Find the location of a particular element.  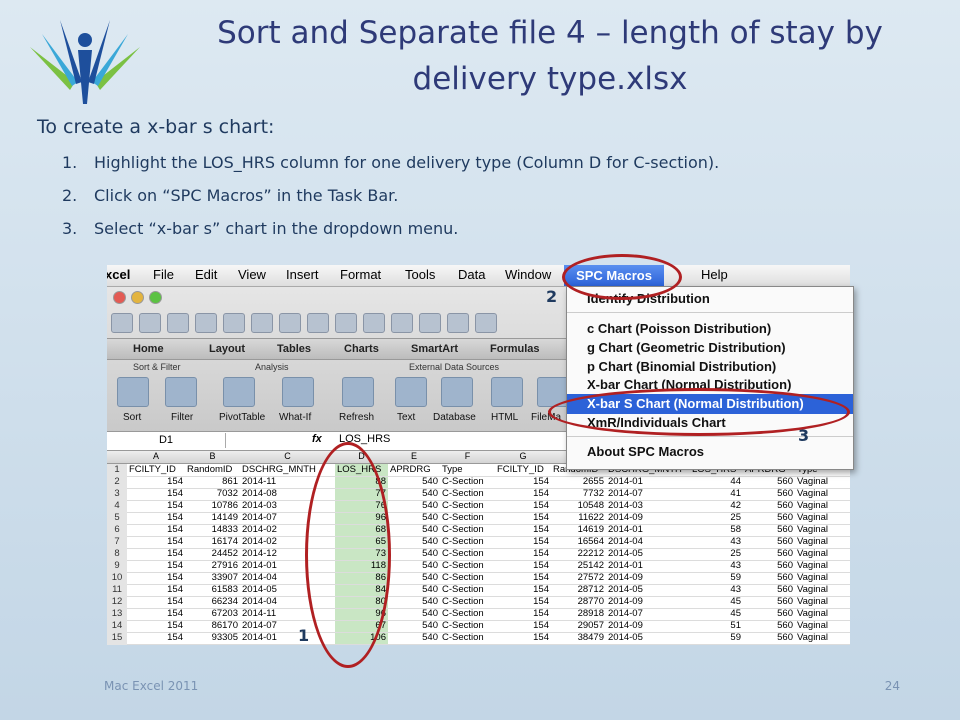

table-cell: 861 is located at coordinates (212, 482).